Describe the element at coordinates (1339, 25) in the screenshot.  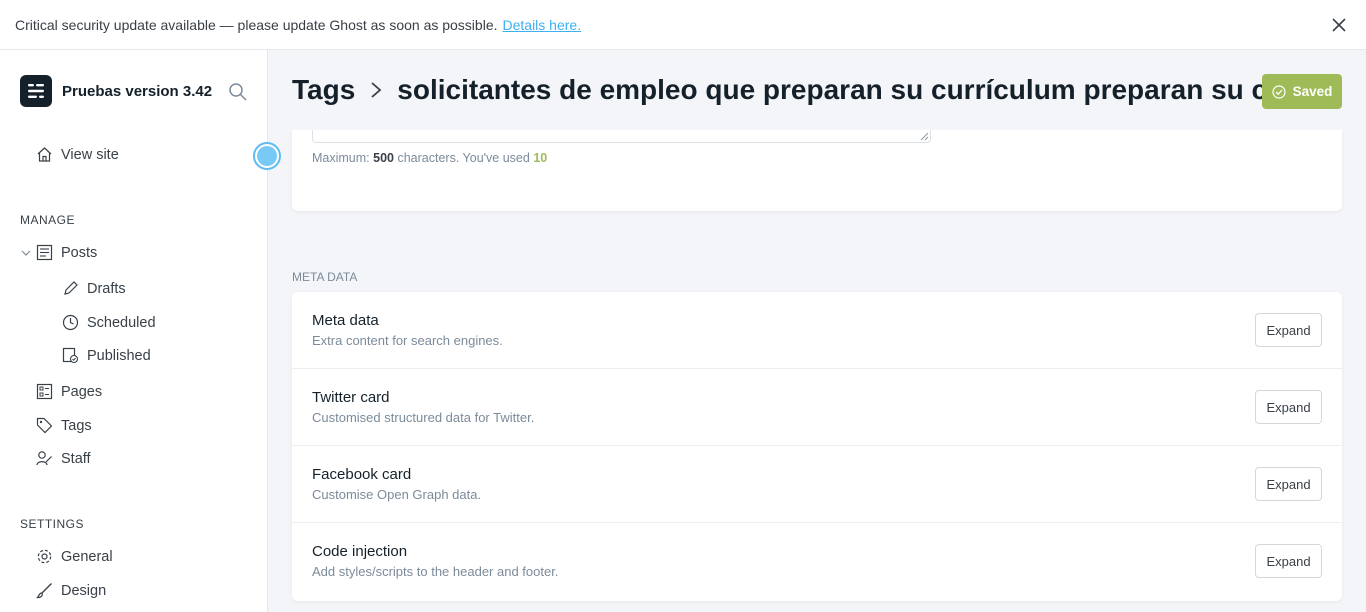
I see `close-icon` at that location.